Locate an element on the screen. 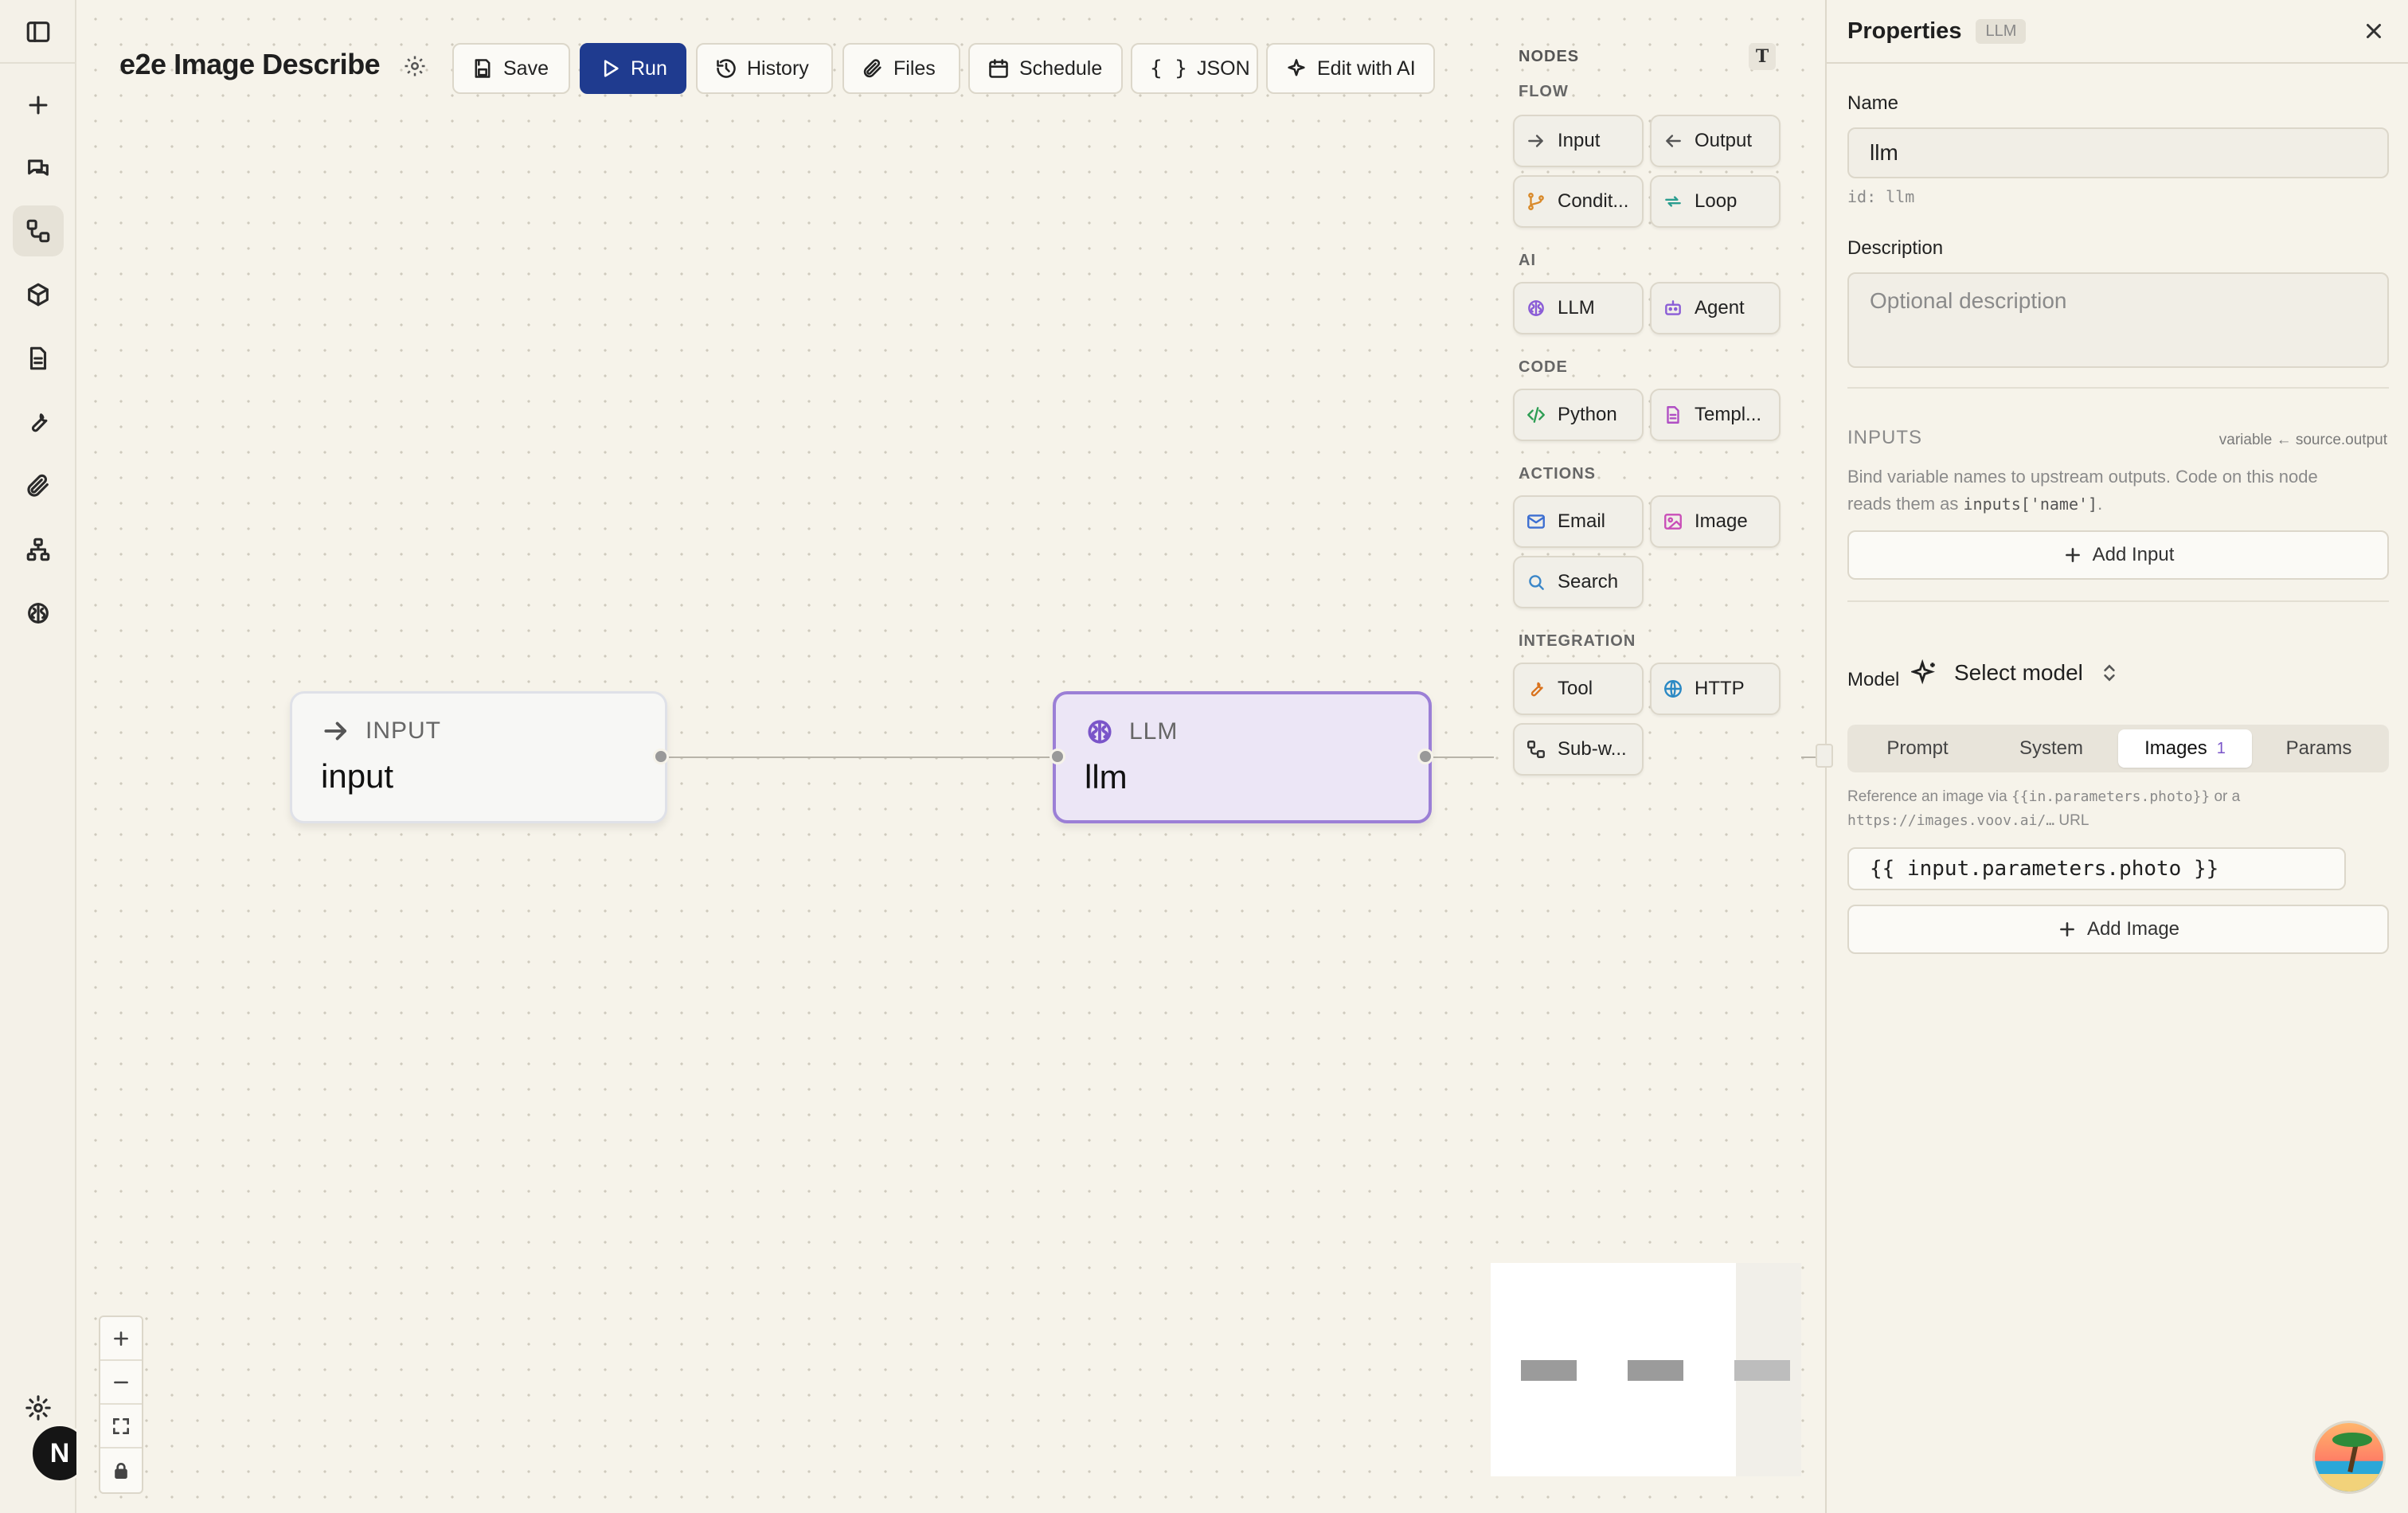 This screenshot has width=2408, height=1513. palette-email-label: Email is located at coordinates (1582, 521).